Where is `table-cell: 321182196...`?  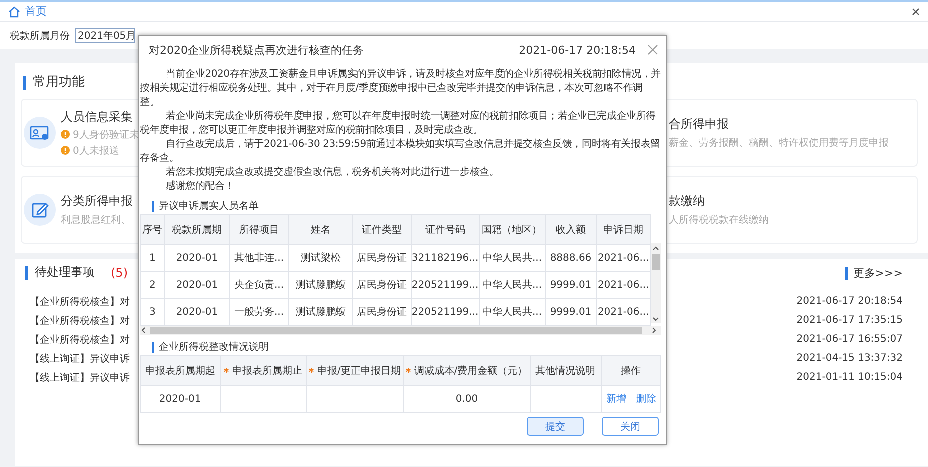
table-cell: 321182196... is located at coordinates (445, 258).